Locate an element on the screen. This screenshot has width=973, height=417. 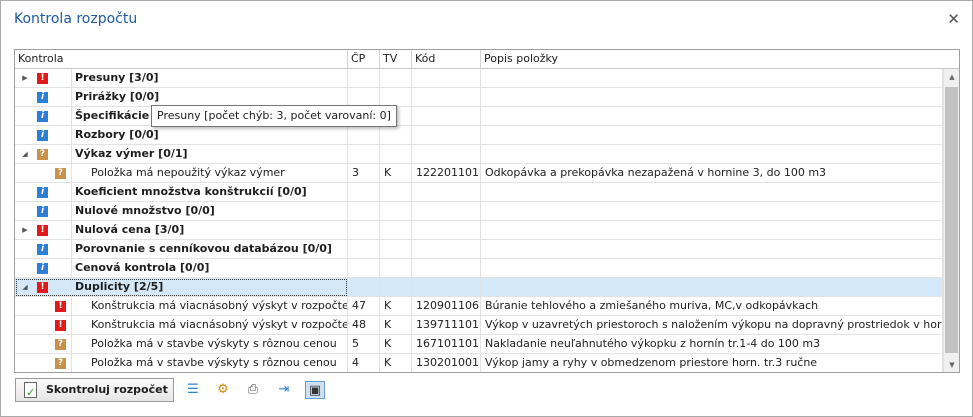
check-cell: ◢! Duplicity [2/5] is located at coordinates (181, 287).